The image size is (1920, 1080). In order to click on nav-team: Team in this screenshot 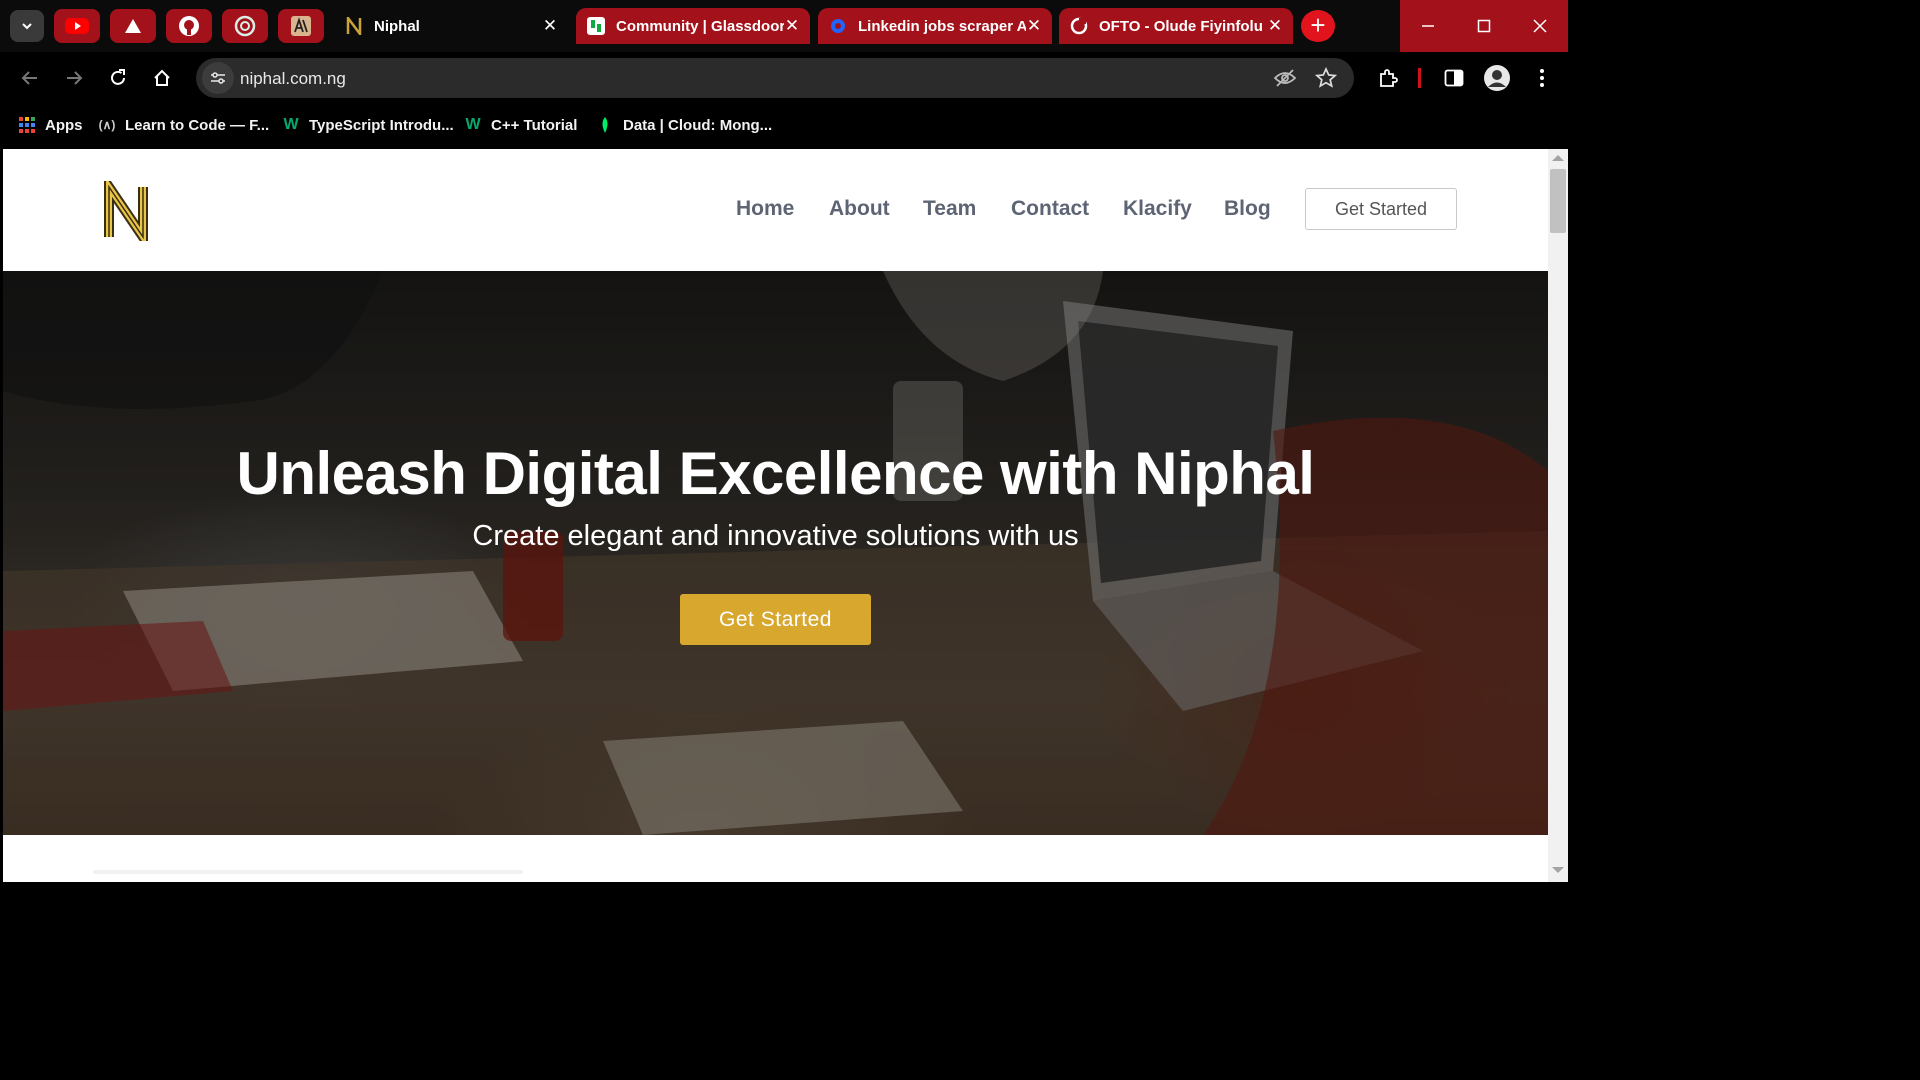, I will do `click(949, 209)`.